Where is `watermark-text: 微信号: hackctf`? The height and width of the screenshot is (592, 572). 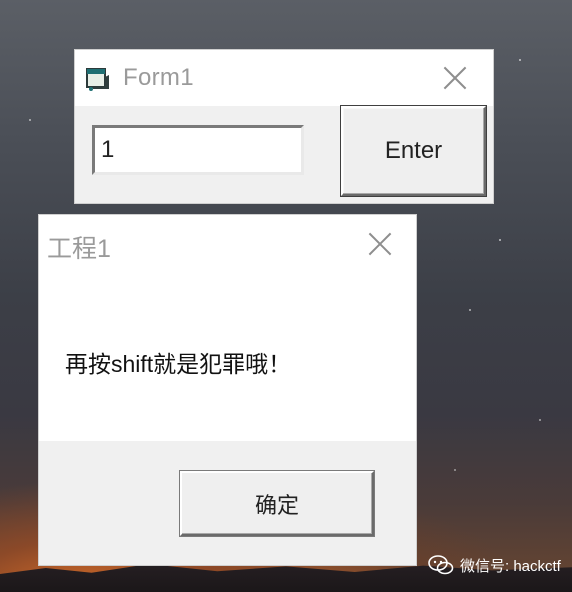
watermark-text: 微信号: hackctf is located at coordinates (510, 566).